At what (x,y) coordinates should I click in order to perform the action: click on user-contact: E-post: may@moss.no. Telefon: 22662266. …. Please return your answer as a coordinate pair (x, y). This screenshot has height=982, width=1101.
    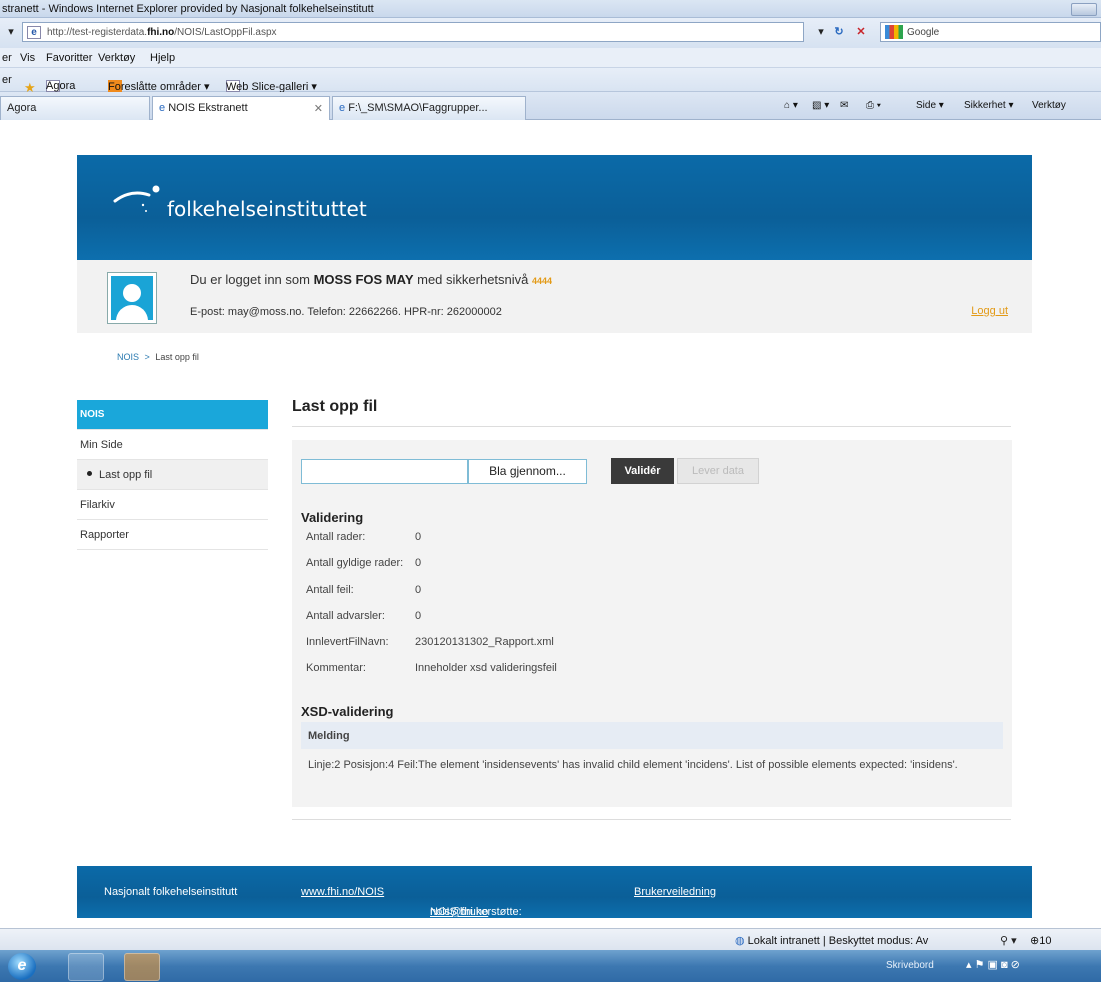
    Looking at the image, I should click on (346, 312).